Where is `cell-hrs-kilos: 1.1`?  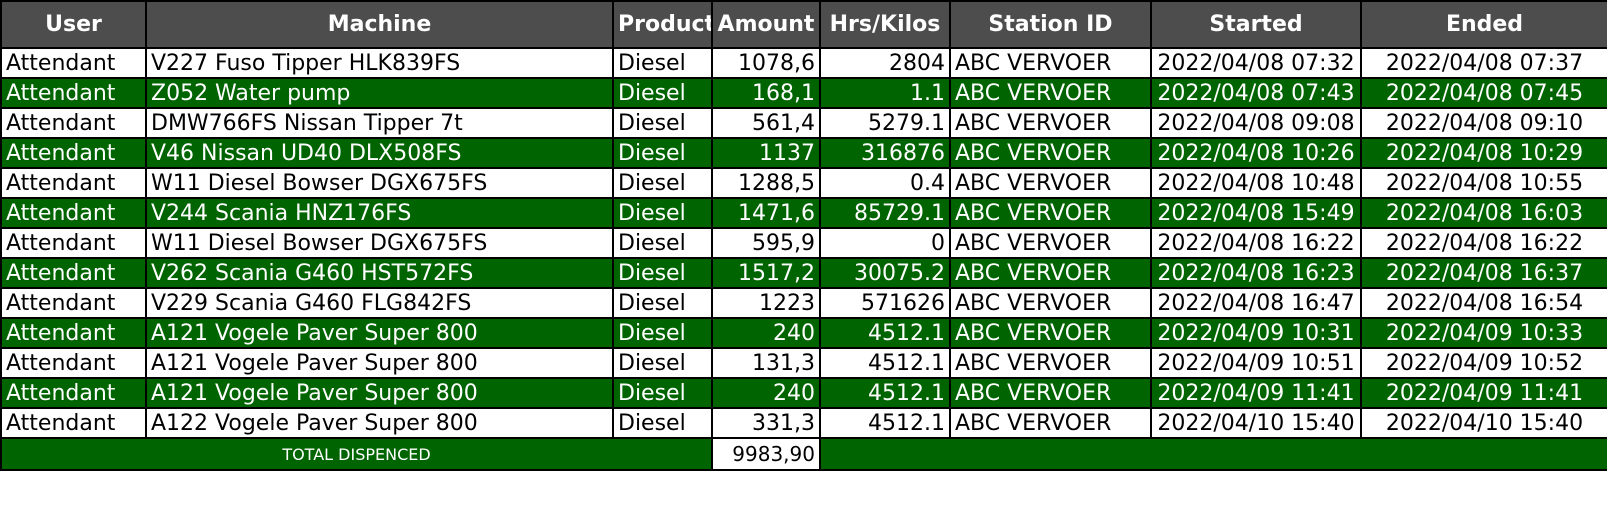
cell-hrs-kilos: 1.1 is located at coordinates (885, 93).